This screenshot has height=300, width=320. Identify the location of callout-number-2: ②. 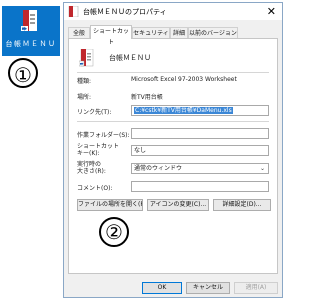
(114, 232).